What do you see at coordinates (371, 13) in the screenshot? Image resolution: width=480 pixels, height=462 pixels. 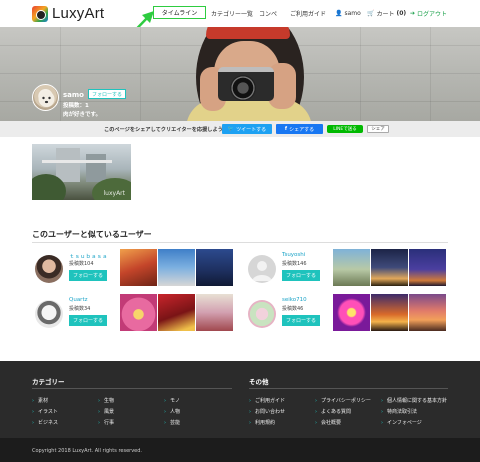 I see `cart-icon: 🛒` at bounding box center [371, 13].